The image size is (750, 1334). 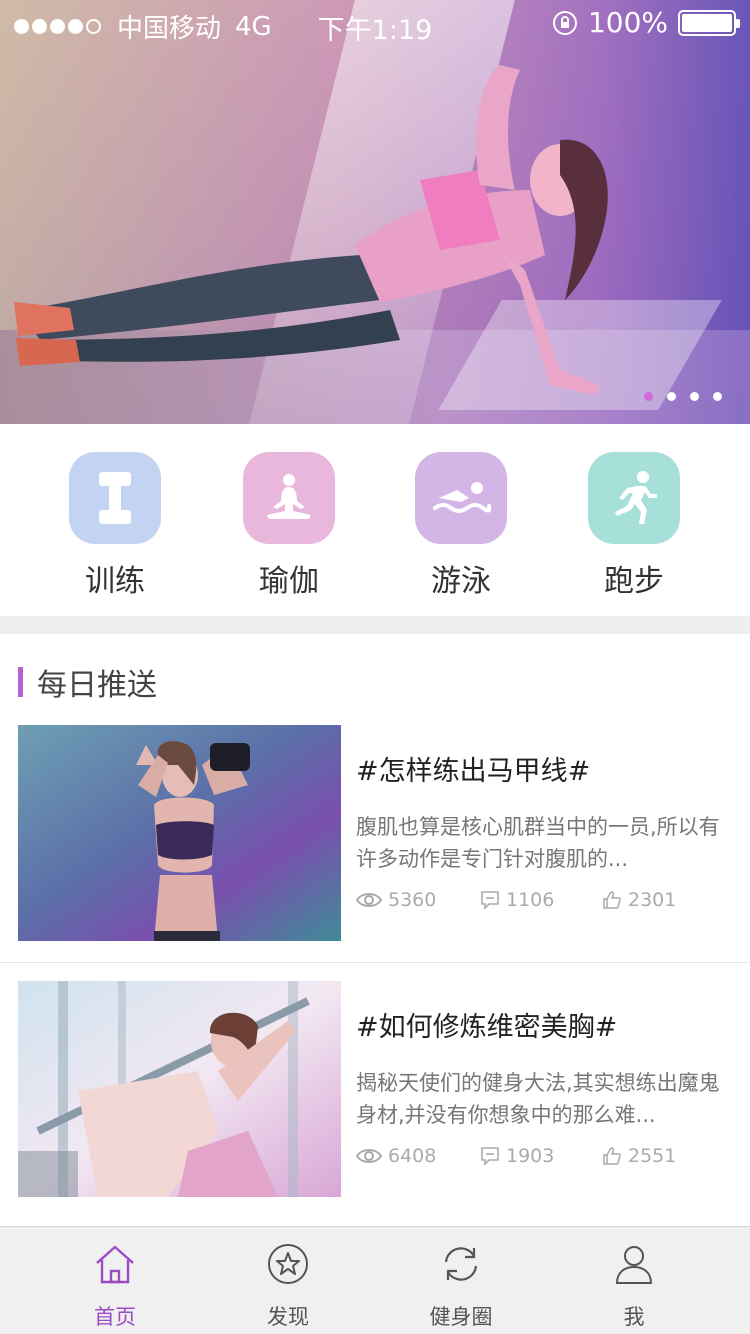 What do you see at coordinates (20, 682) in the screenshot?
I see `section-accent-bar` at bounding box center [20, 682].